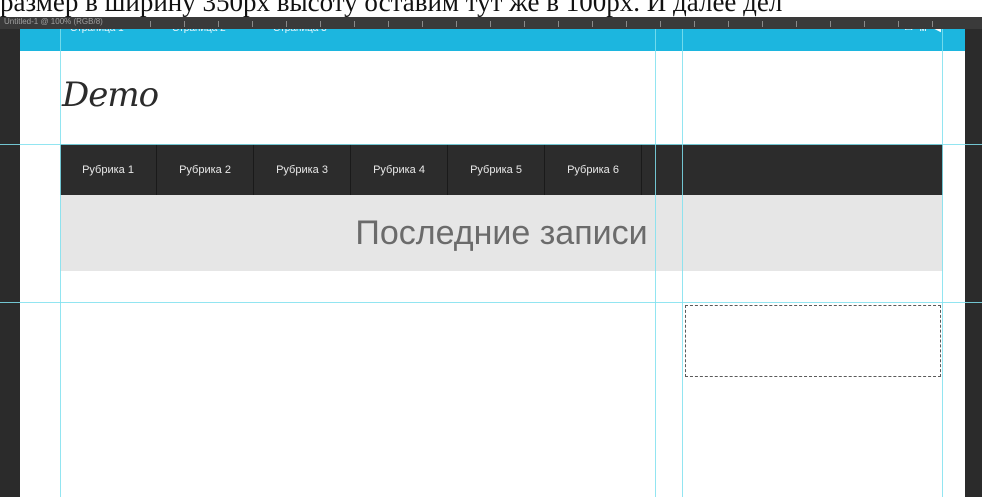 This screenshot has height=497, width=982. I want to click on menu-item-6: Рубрика 6, so click(593, 169).